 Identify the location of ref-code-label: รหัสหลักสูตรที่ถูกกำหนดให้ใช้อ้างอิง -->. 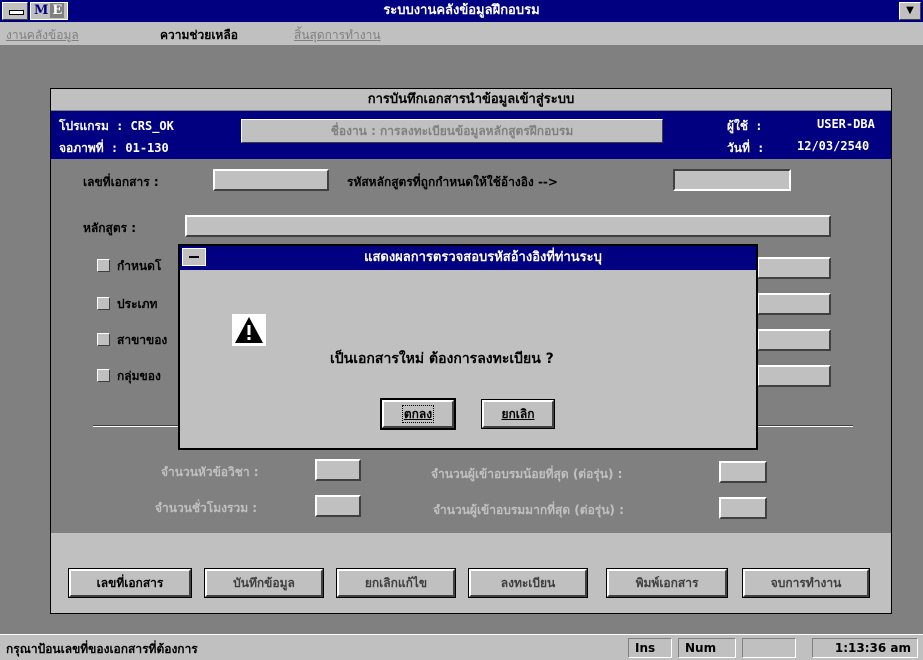
(452, 182).